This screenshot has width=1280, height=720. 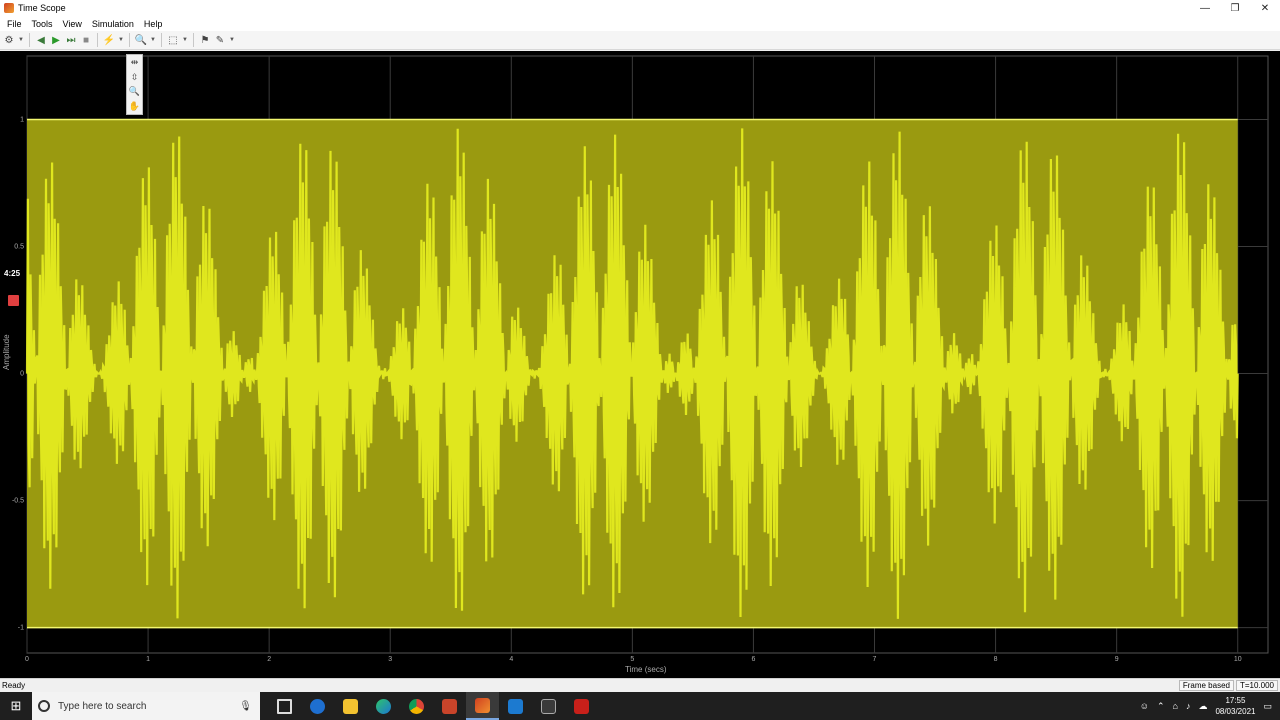 I want to click on taskbar-search: Type here to search 🎙, so click(x=146, y=706).